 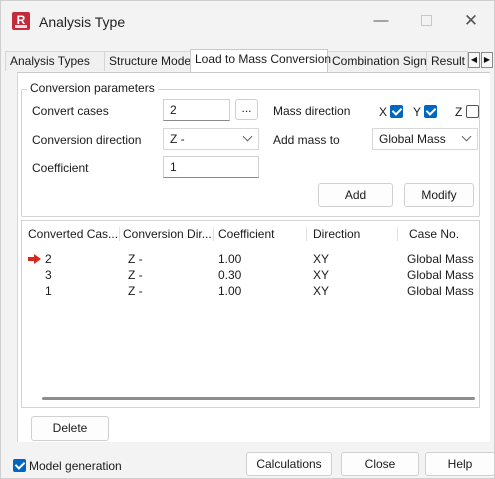 What do you see at coordinates (430, 111) in the screenshot?
I see `mass-direction-y-checkbox` at bounding box center [430, 111].